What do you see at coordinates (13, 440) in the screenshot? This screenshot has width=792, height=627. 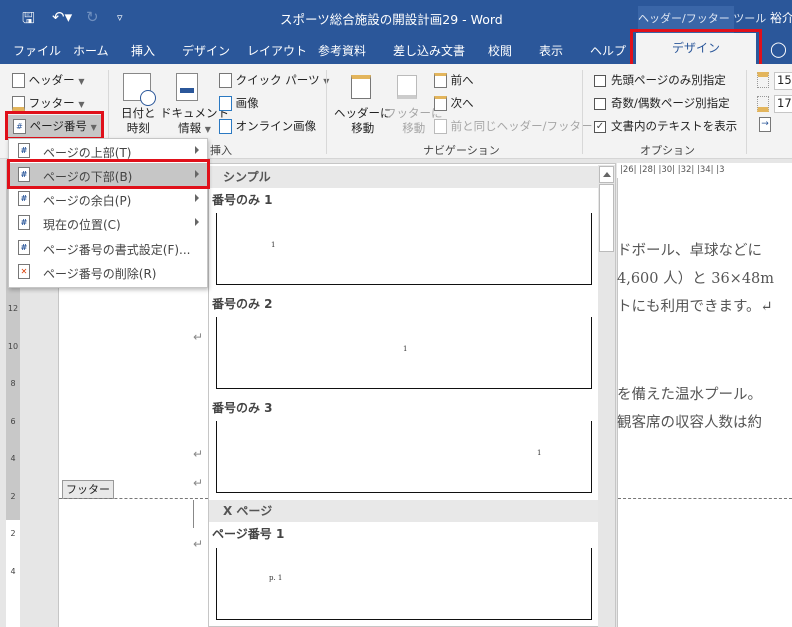 I see `vertical-ruler-labels: 12 10 8 6 4 2 2 4` at bounding box center [13, 440].